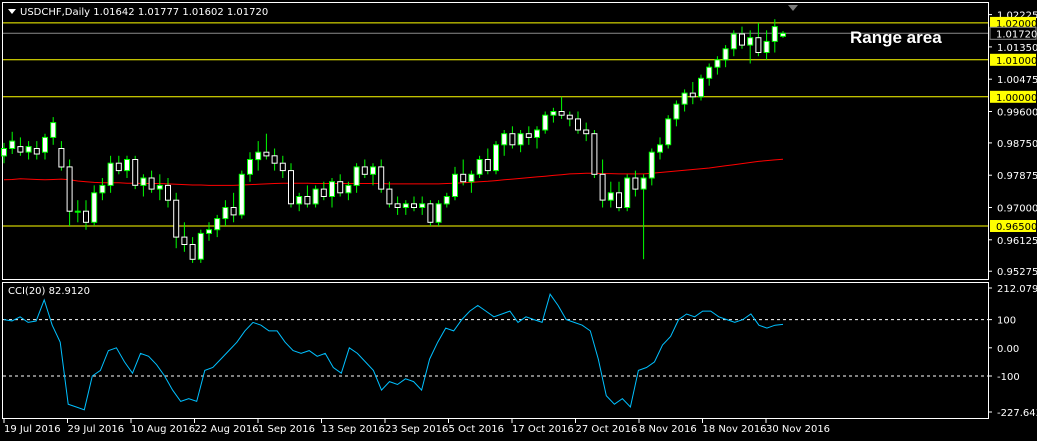 The width and height of the screenshot is (1037, 441). I want to click on time-tick-label: 5 Oct 2016, so click(476, 429).